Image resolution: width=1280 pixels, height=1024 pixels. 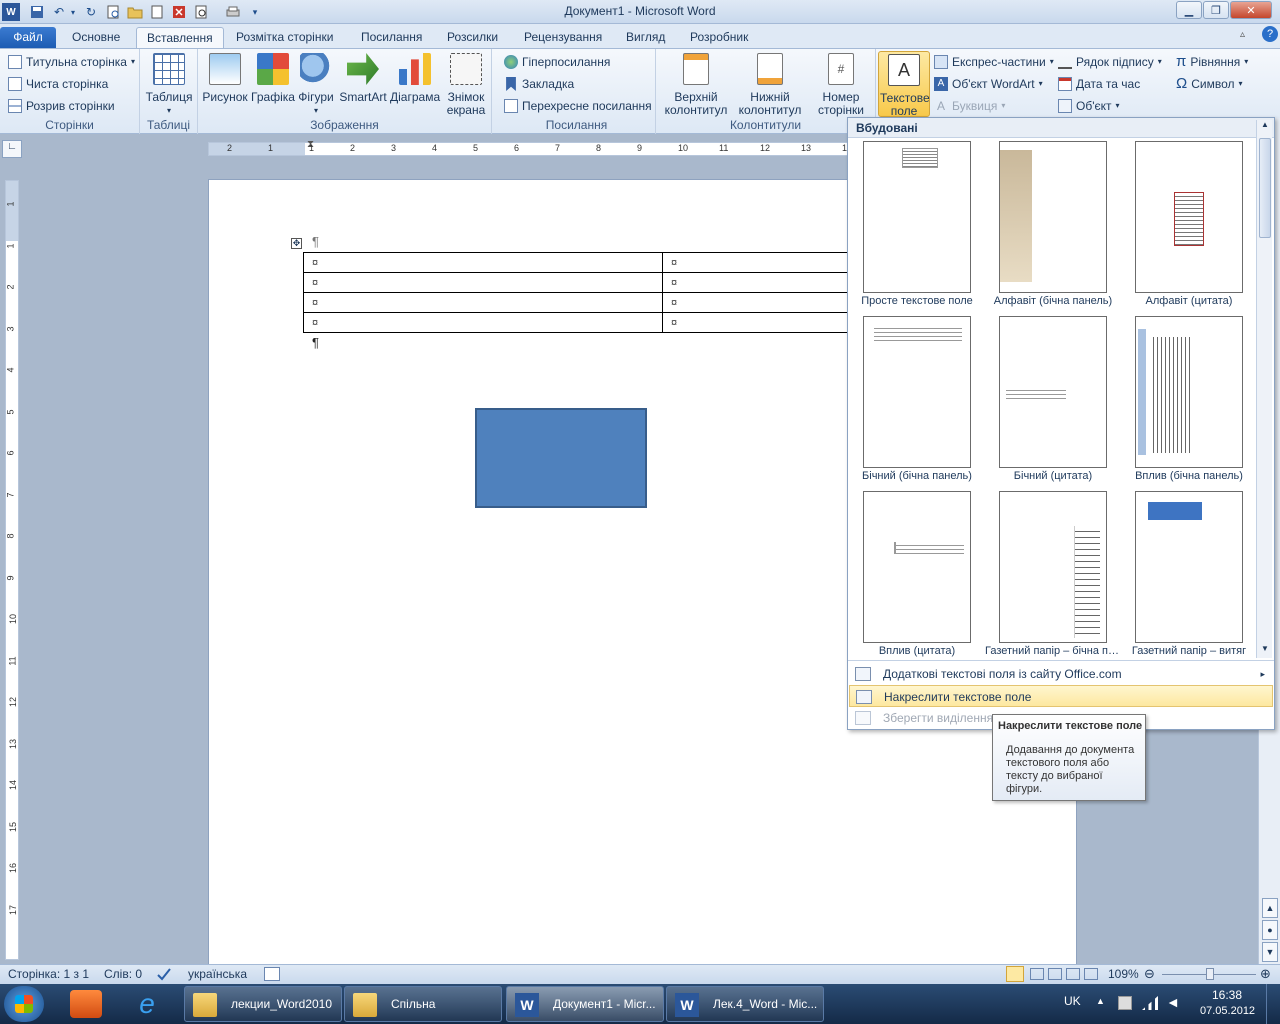 What do you see at coordinates (1037, 974) in the screenshot?
I see `full-screen-view-icon` at bounding box center [1037, 974].